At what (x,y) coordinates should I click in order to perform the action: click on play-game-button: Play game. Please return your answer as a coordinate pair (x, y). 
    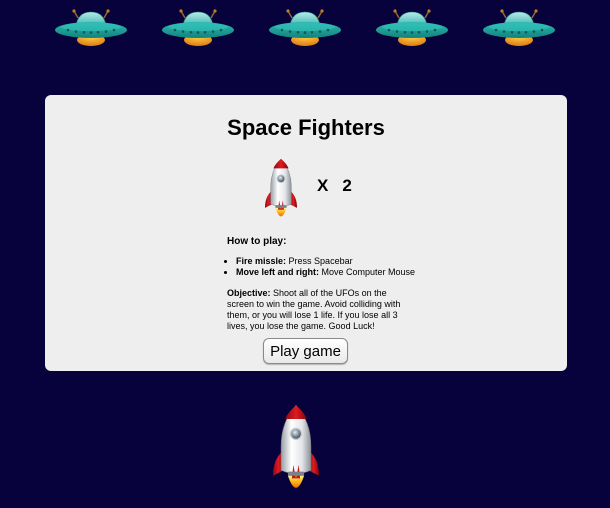
    Looking at the image, I should click on (305, 351).